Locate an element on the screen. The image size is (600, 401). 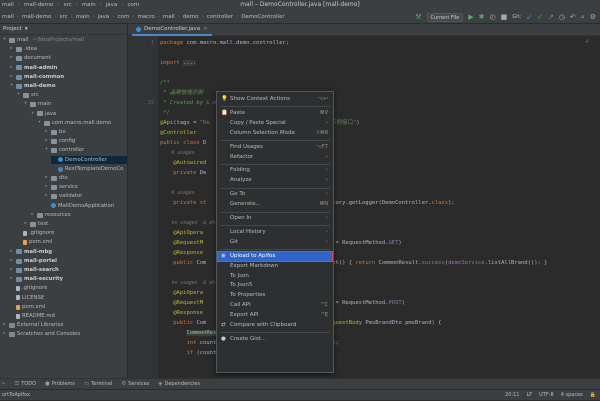
breadcrumb-item: controller is located at coordinates (220, 17).